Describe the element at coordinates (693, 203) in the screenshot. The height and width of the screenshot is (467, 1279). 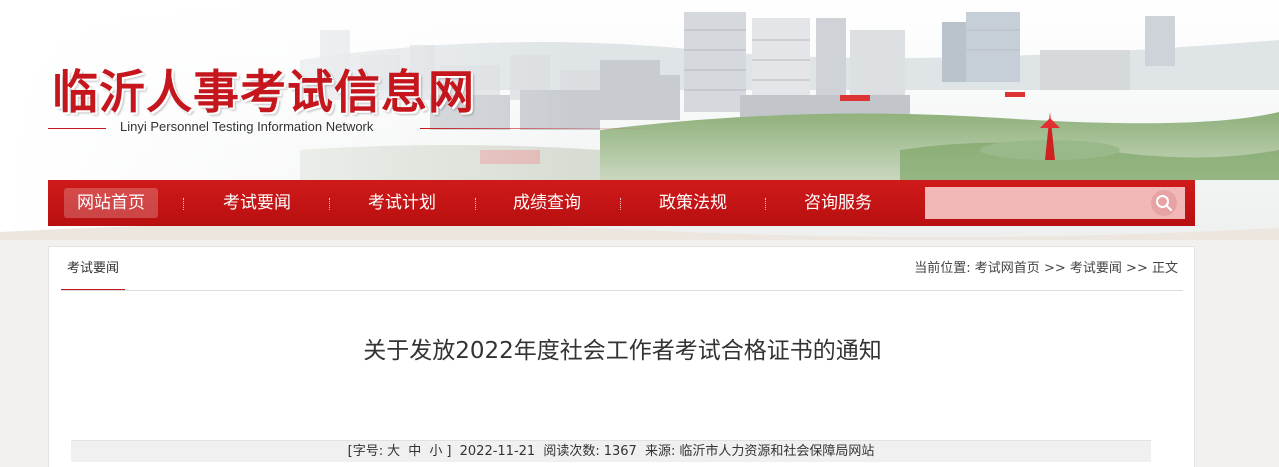
I see `nav-item-policy: 政策法规` at that location.